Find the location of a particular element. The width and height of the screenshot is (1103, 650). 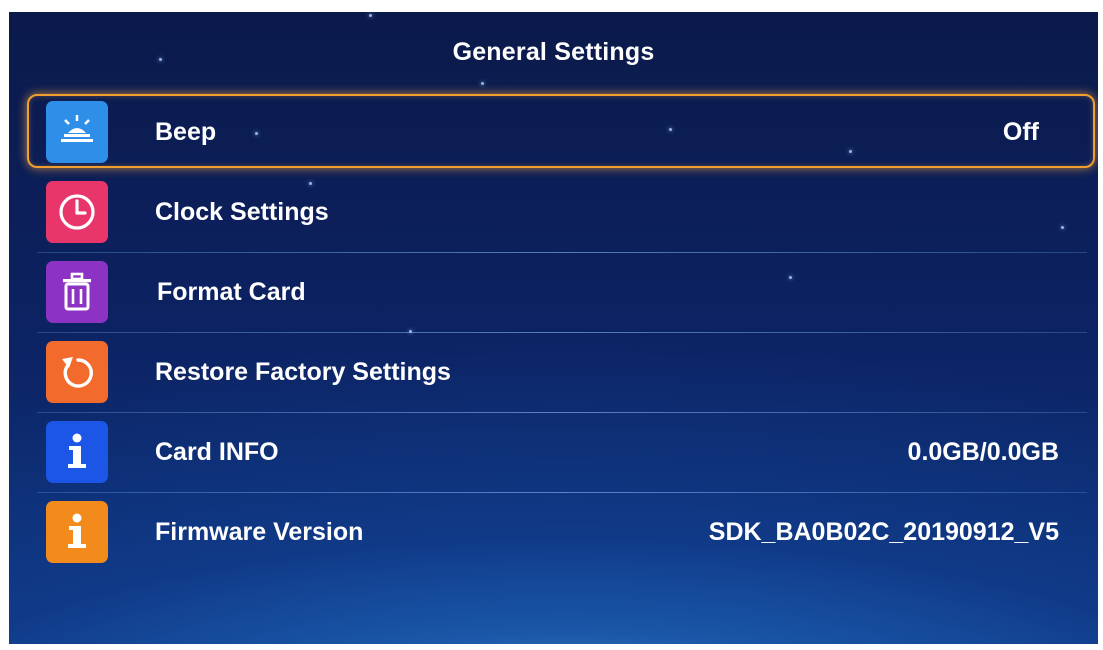

setting-row-firmware: Firmware Version SDK_BA0B02C_20190912_V5 is located at coordinates (562, 533).